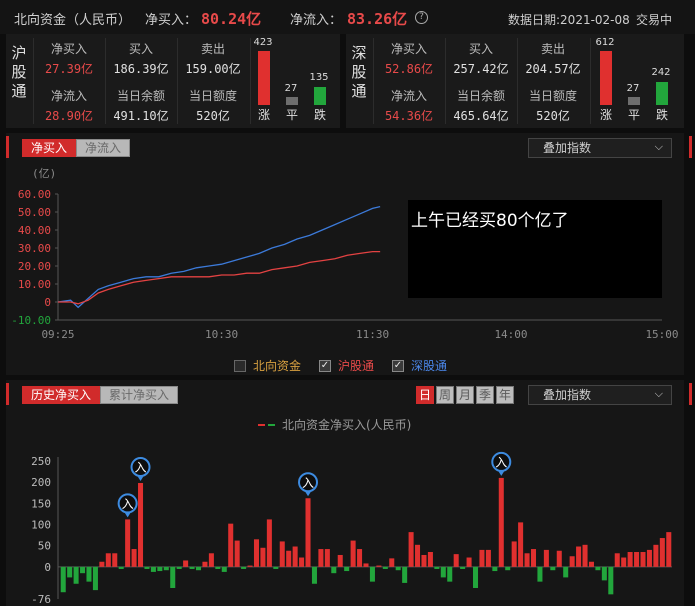  I want to click on legend-north: 北向资金, so click(267, 365).